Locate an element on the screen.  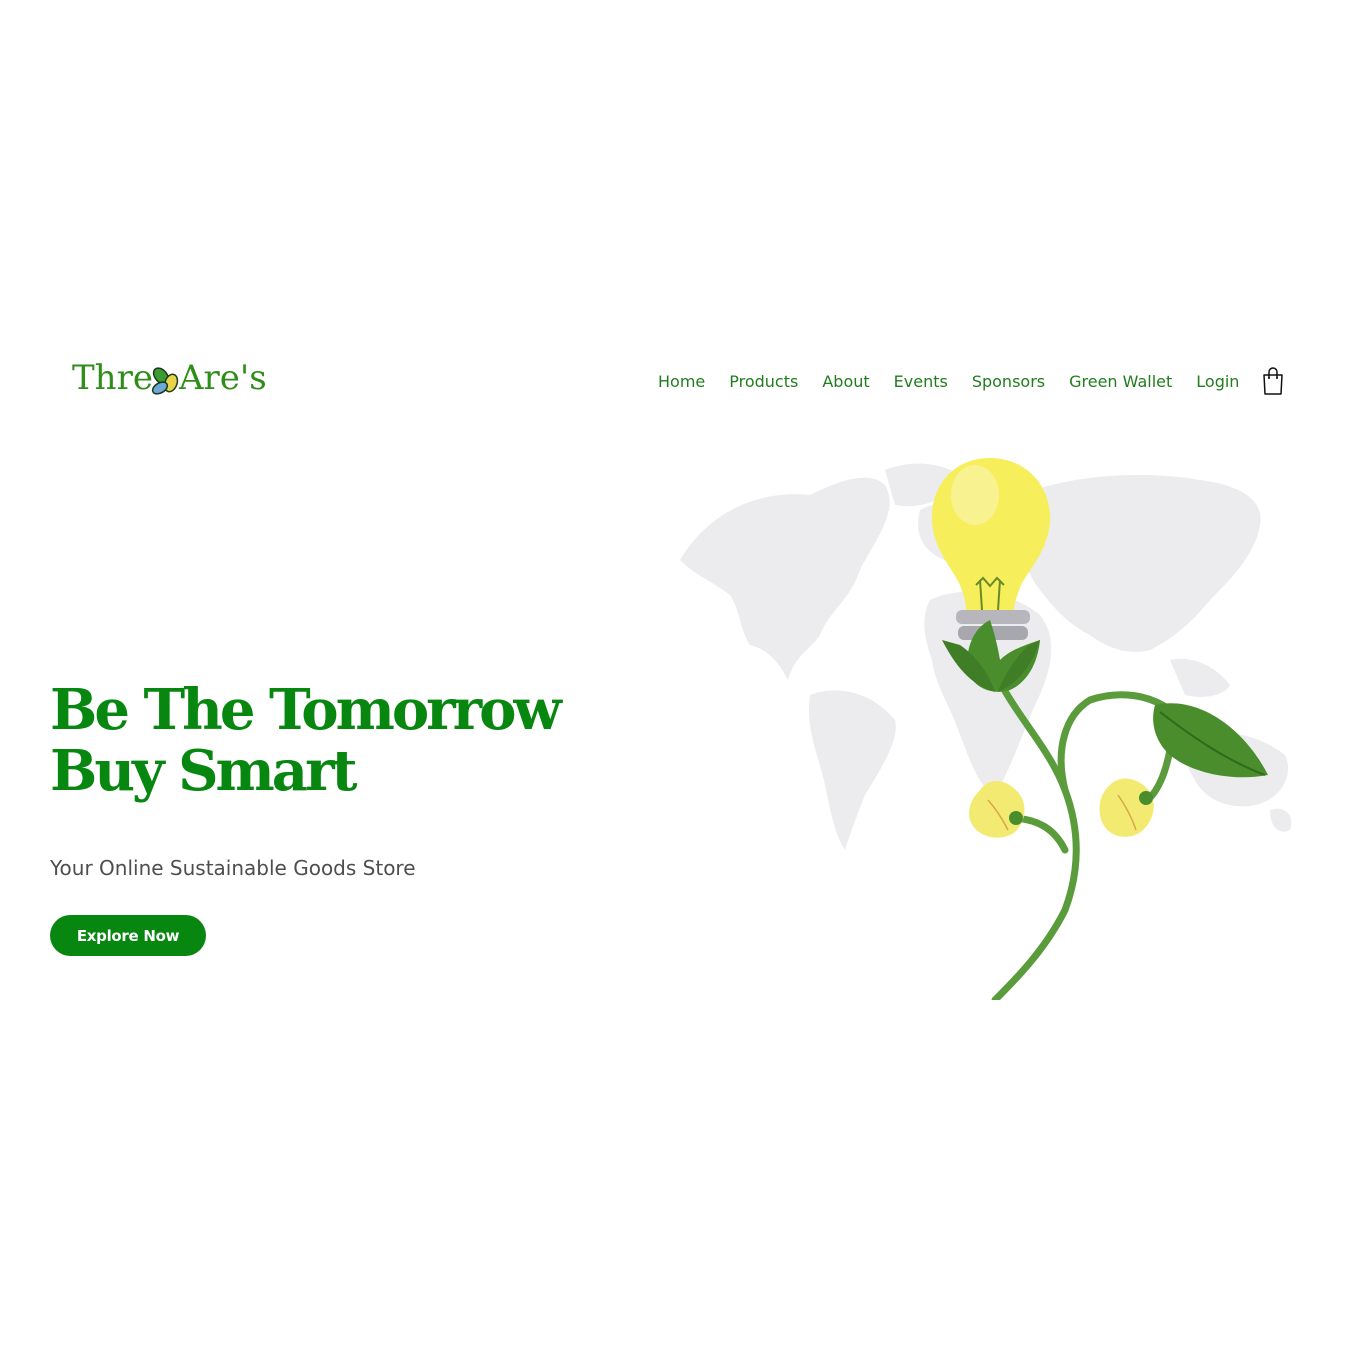
hero-title-line1: Be The Tomorrow is located at coordinates (306, 710).